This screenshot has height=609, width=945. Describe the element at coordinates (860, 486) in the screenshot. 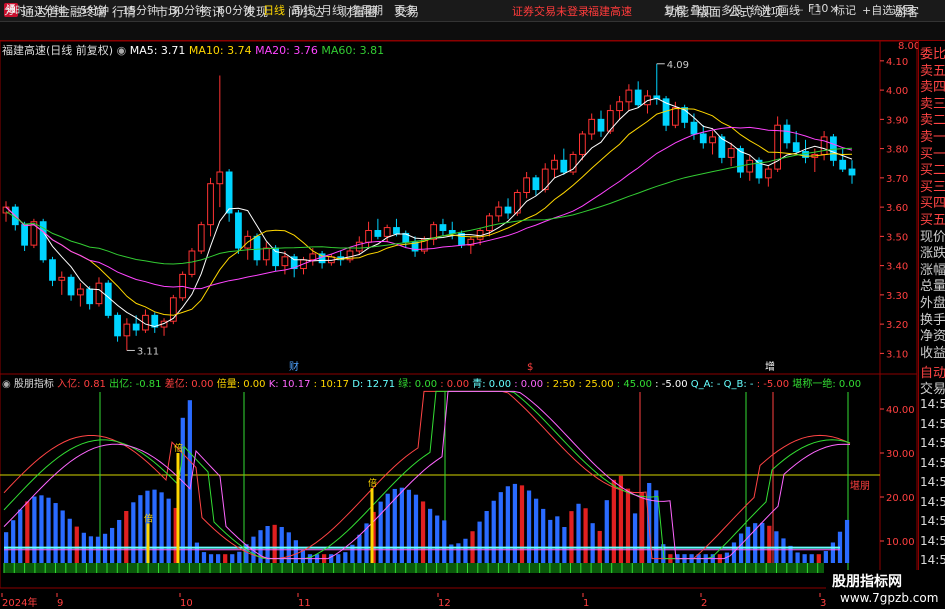

I see `ind-inline-label: 堪朋` at that location.